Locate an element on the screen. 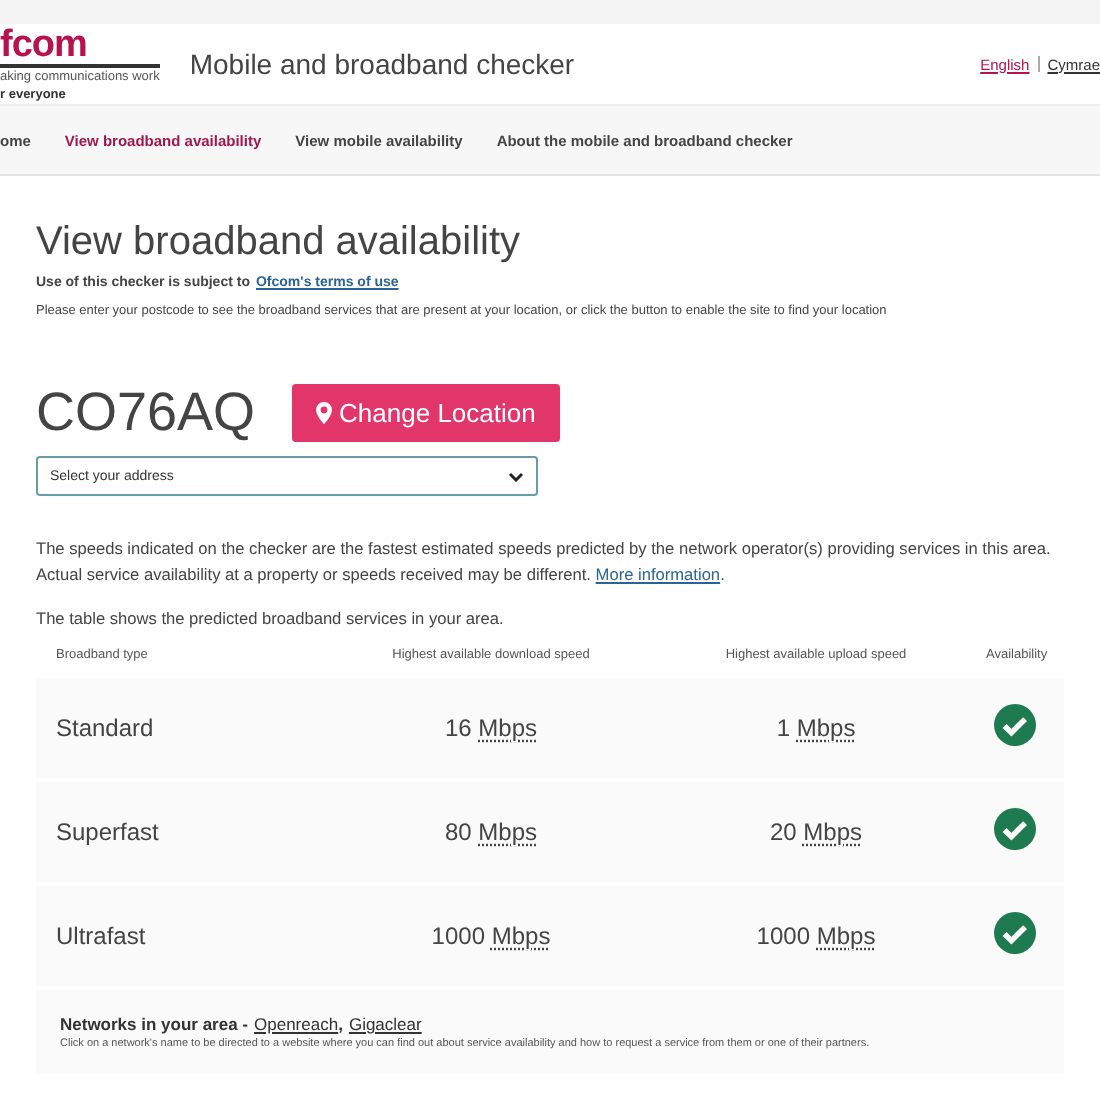 This screenshot has height=1100, width=1100. site-title: Mobile and broadband checker is located at coordinates (383, 64).